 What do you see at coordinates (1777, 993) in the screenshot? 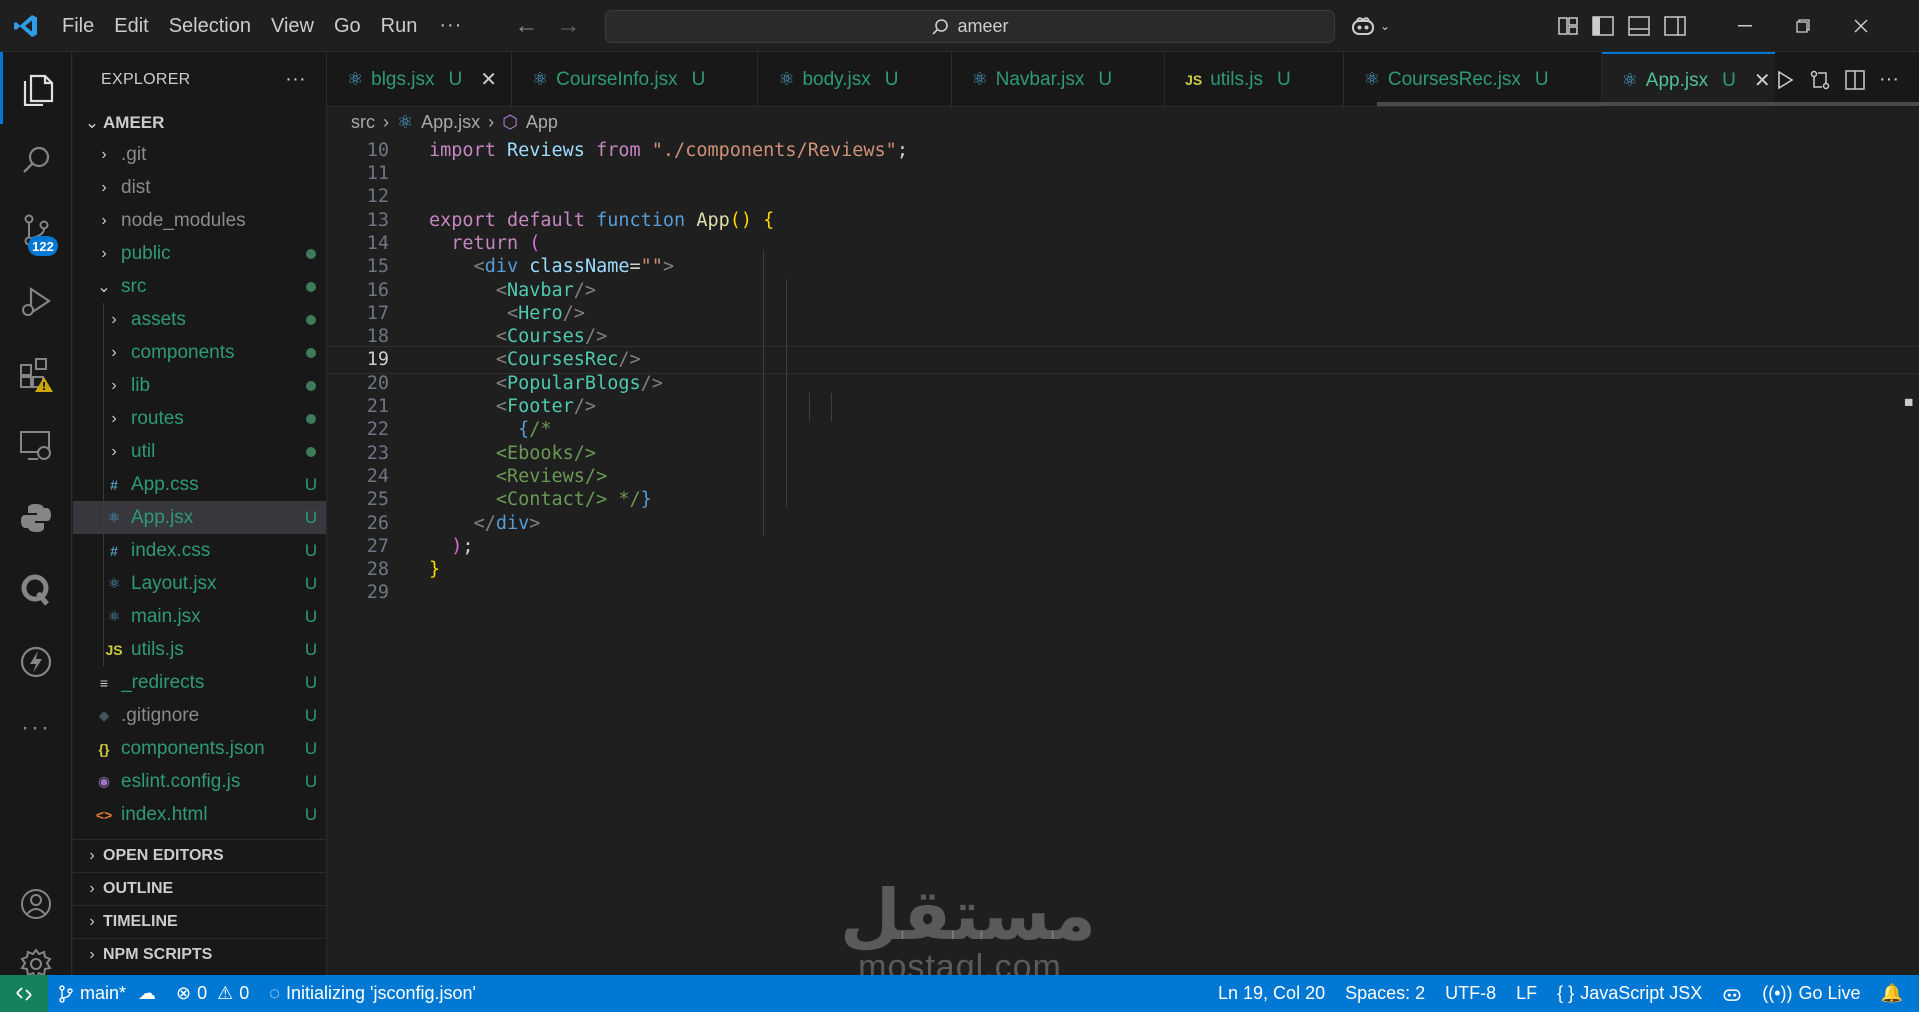
I see `broadcast-icon: ((•))` at bounding box center [1777, 993].